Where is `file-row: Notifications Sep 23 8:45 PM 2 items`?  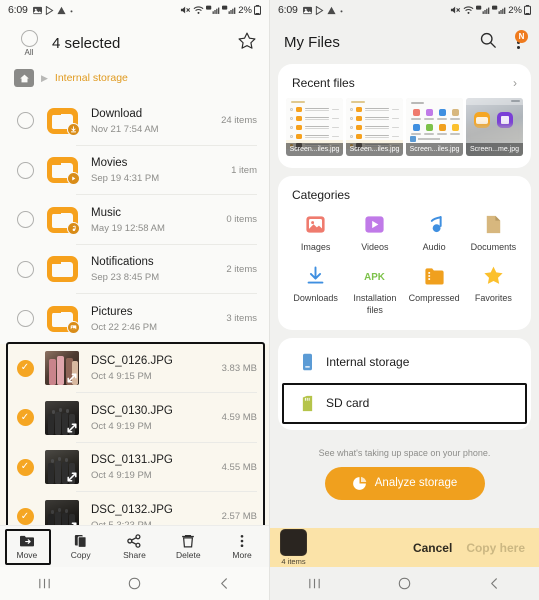 file-row: Notifications Sep 23 8:45 PM 2 items is located at coordinates (134, 269).